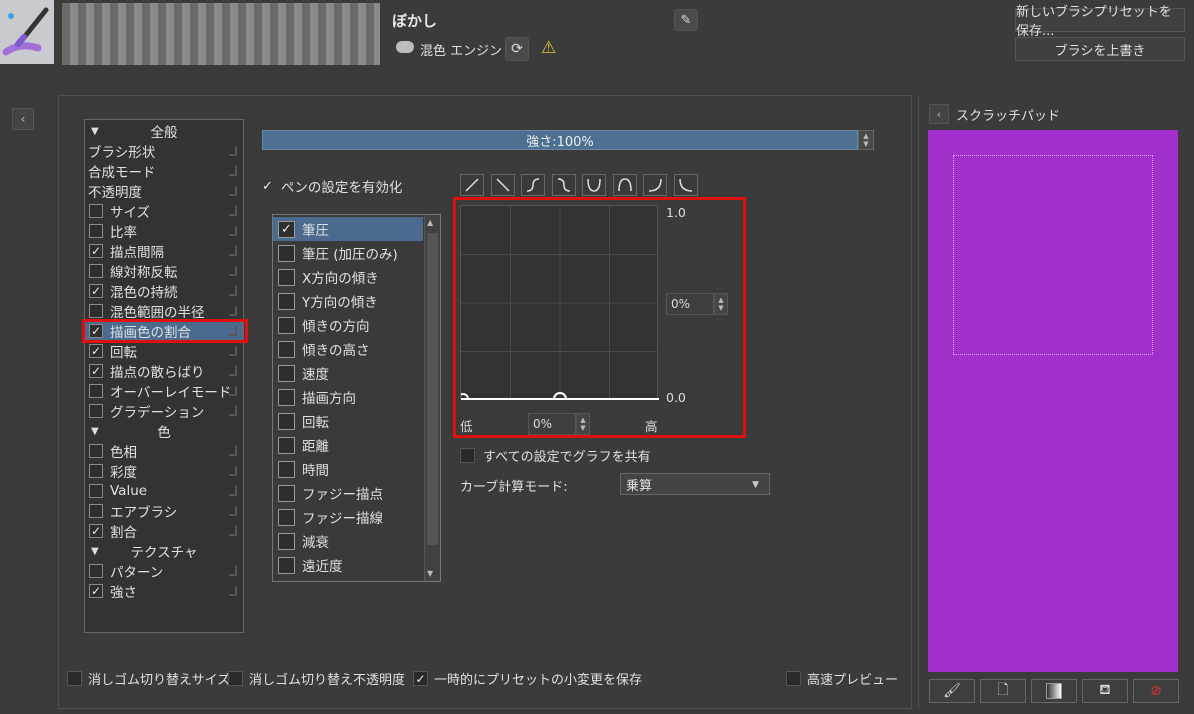  What do you see at coordinates (1054, 691) in the screenshot?
I see `gradient-button` at bounding box center [1054, 691].